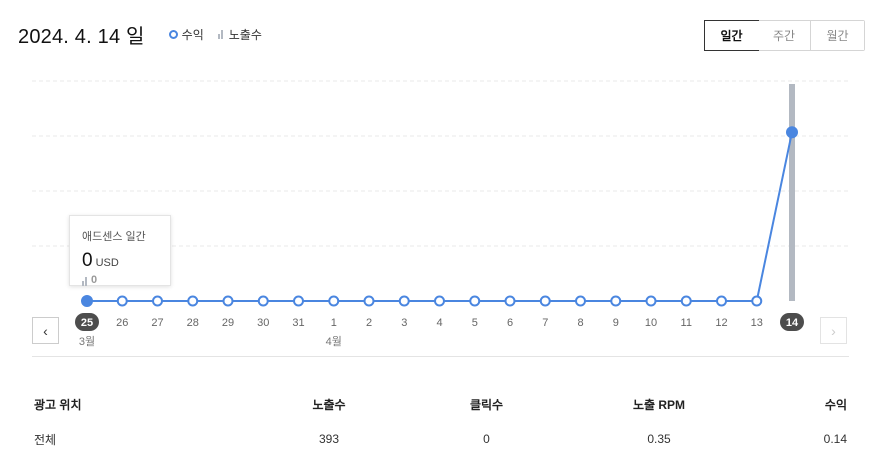  I want to click on tick-label: 29, so click(228, 323).